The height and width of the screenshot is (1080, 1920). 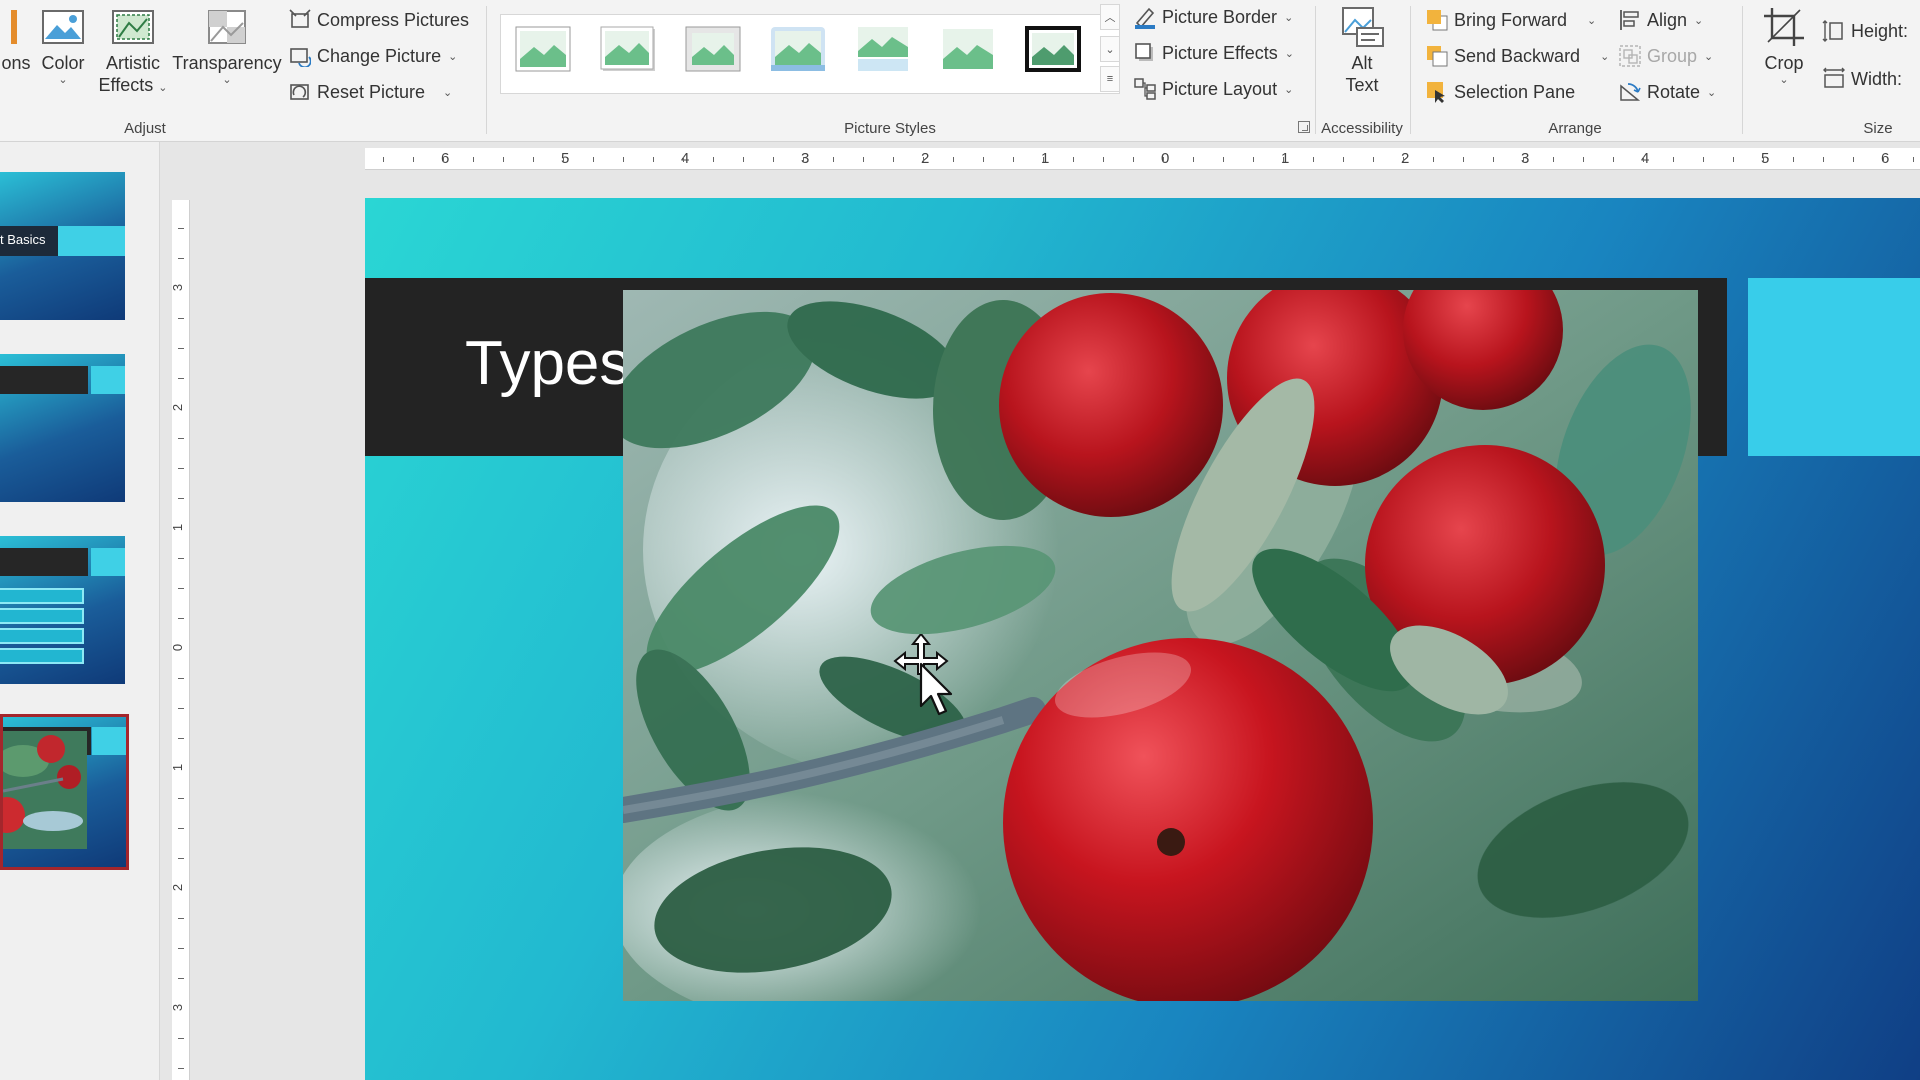 I want to click on gallery-more-button: ≡, so click(x=1110, y=79).